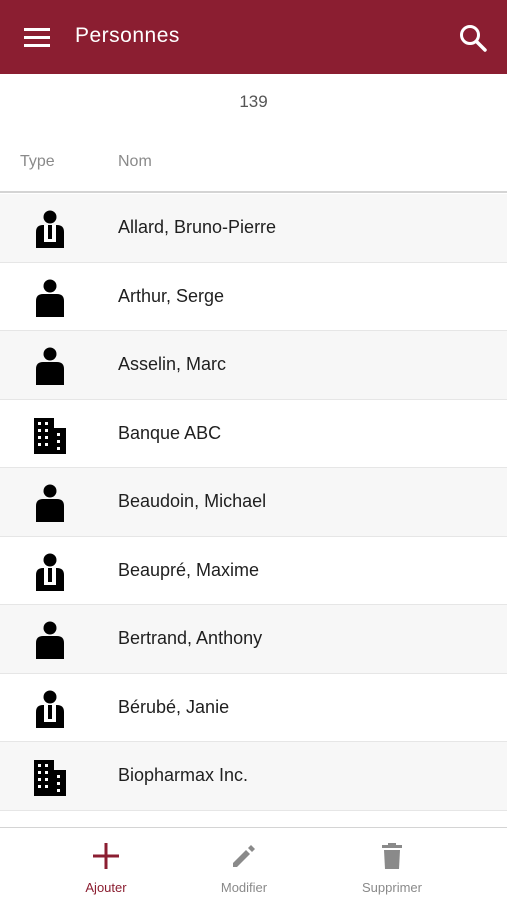  I want to click on app-bar: Personnes, so click(253, 37).